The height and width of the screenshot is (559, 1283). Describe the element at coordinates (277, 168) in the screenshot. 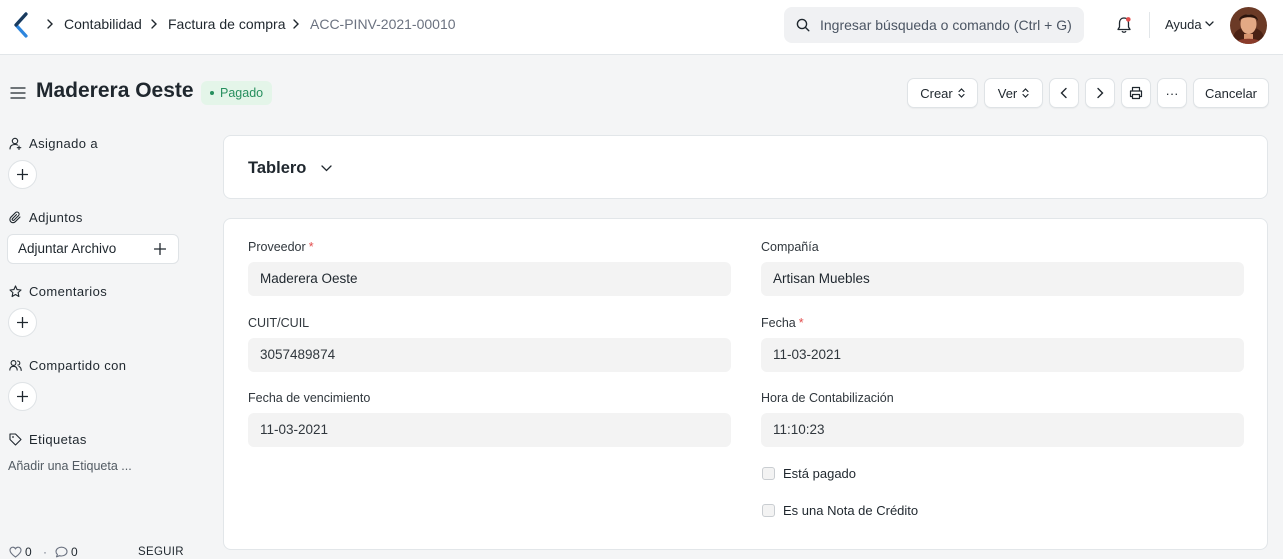

I see `dashboard-title: Tablero` at that location.